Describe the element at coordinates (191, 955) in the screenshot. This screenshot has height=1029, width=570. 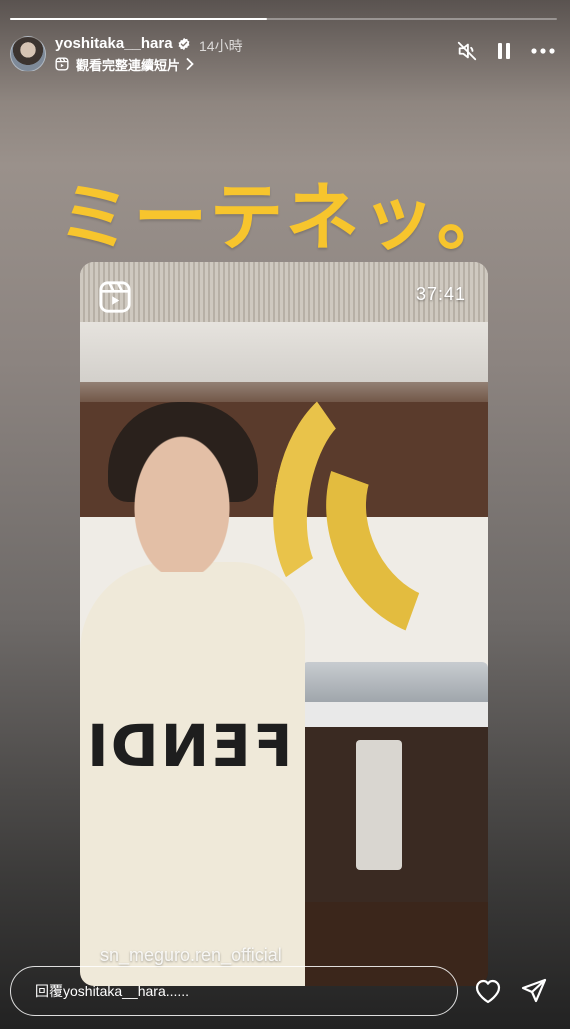
I see `video-watermark: sn_meguro.ren_official` at that location.